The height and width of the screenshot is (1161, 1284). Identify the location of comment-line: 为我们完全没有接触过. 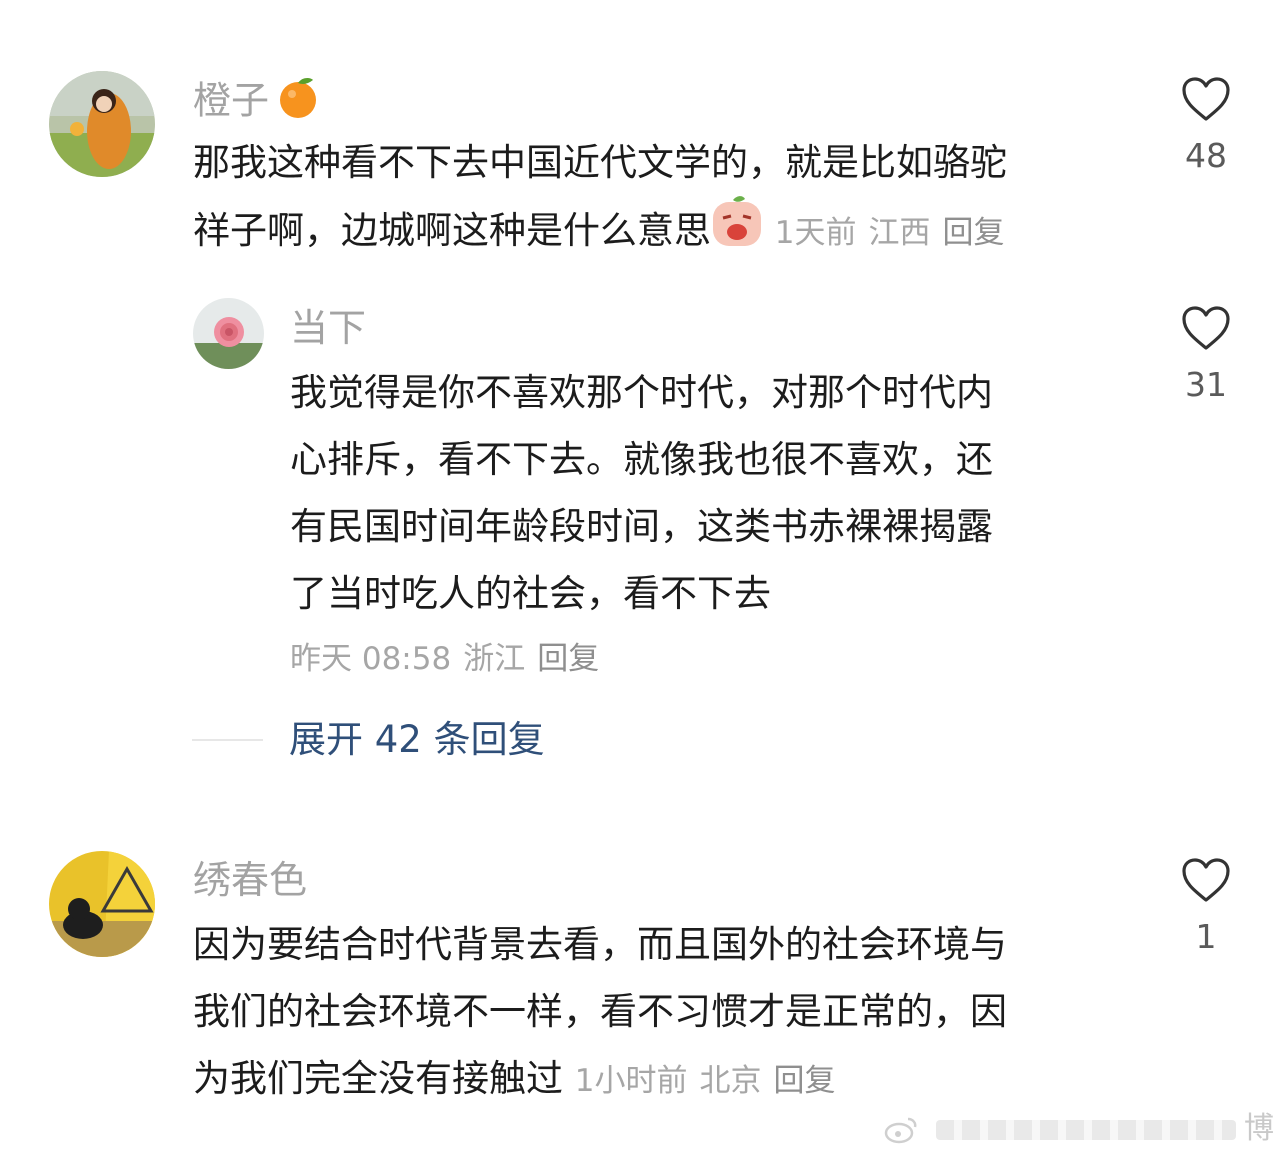
(378, 1078).